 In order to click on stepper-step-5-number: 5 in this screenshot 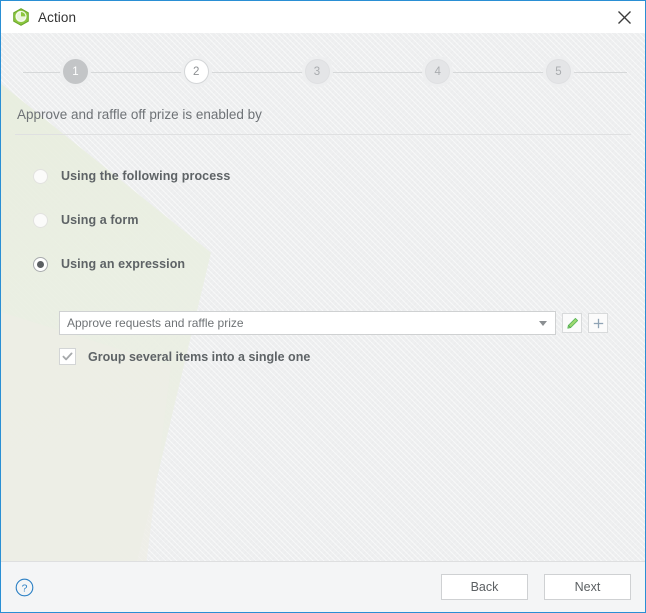, I will do `click(558, 71)`.